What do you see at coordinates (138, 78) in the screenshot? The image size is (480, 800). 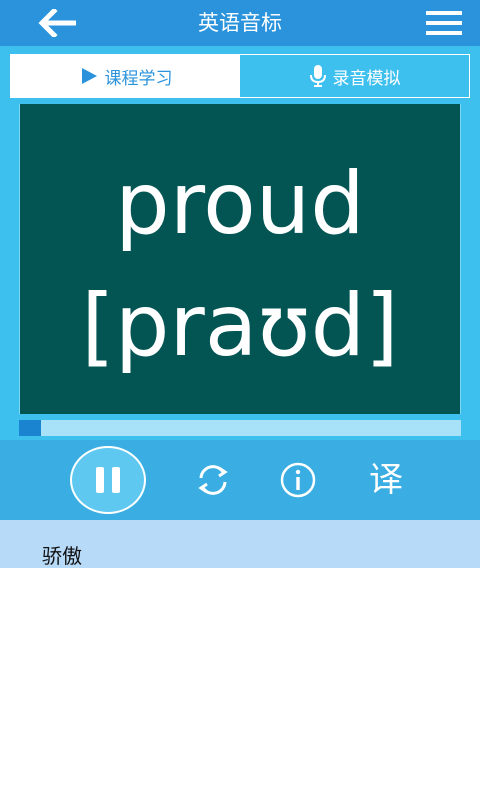 I see `tab-course-study-label: 课程学习` at bounding box center [138, 78].